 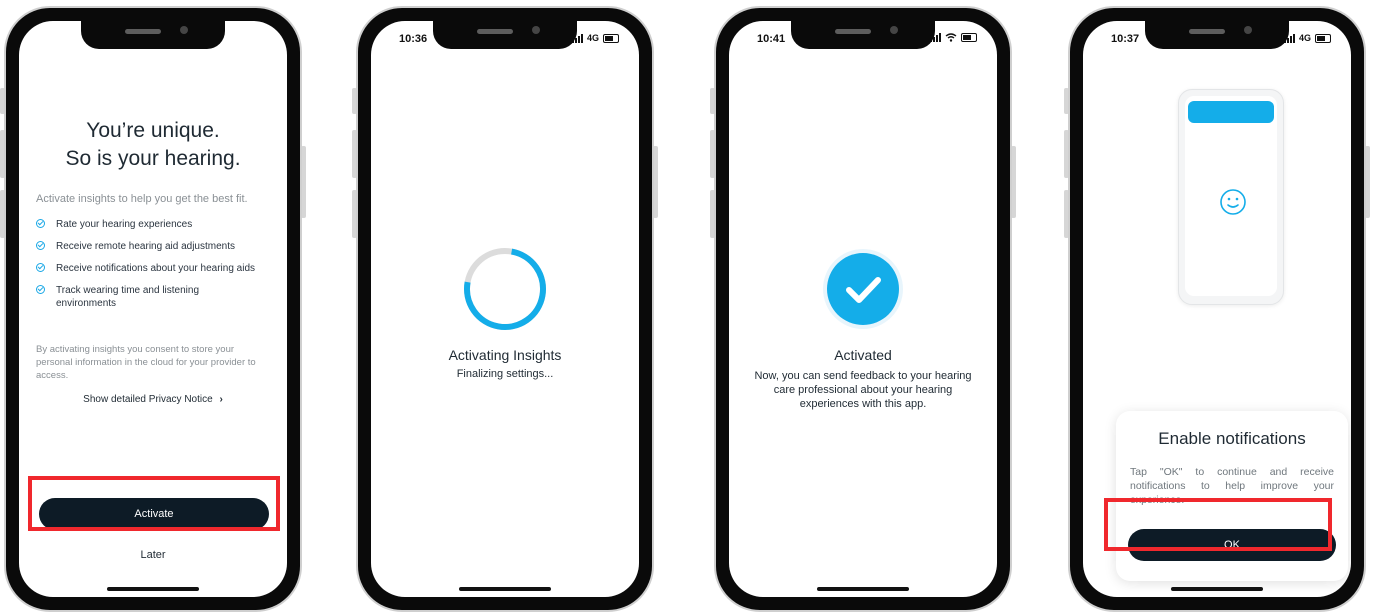 What do you see at coordinates (1232, 438) in the screenshot?
I see `dialog-title: Enable notifications` at bounding box center [1232, 438].